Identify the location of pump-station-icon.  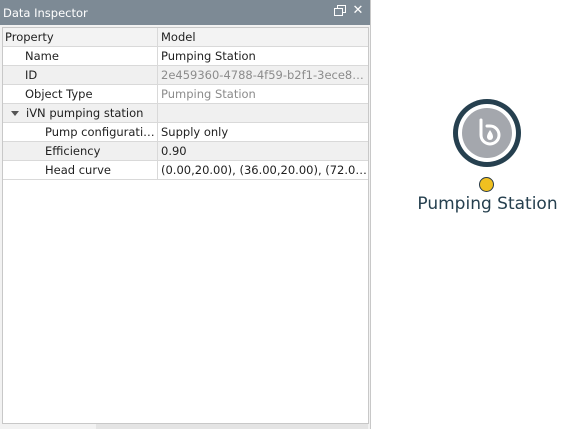
(490, 132).